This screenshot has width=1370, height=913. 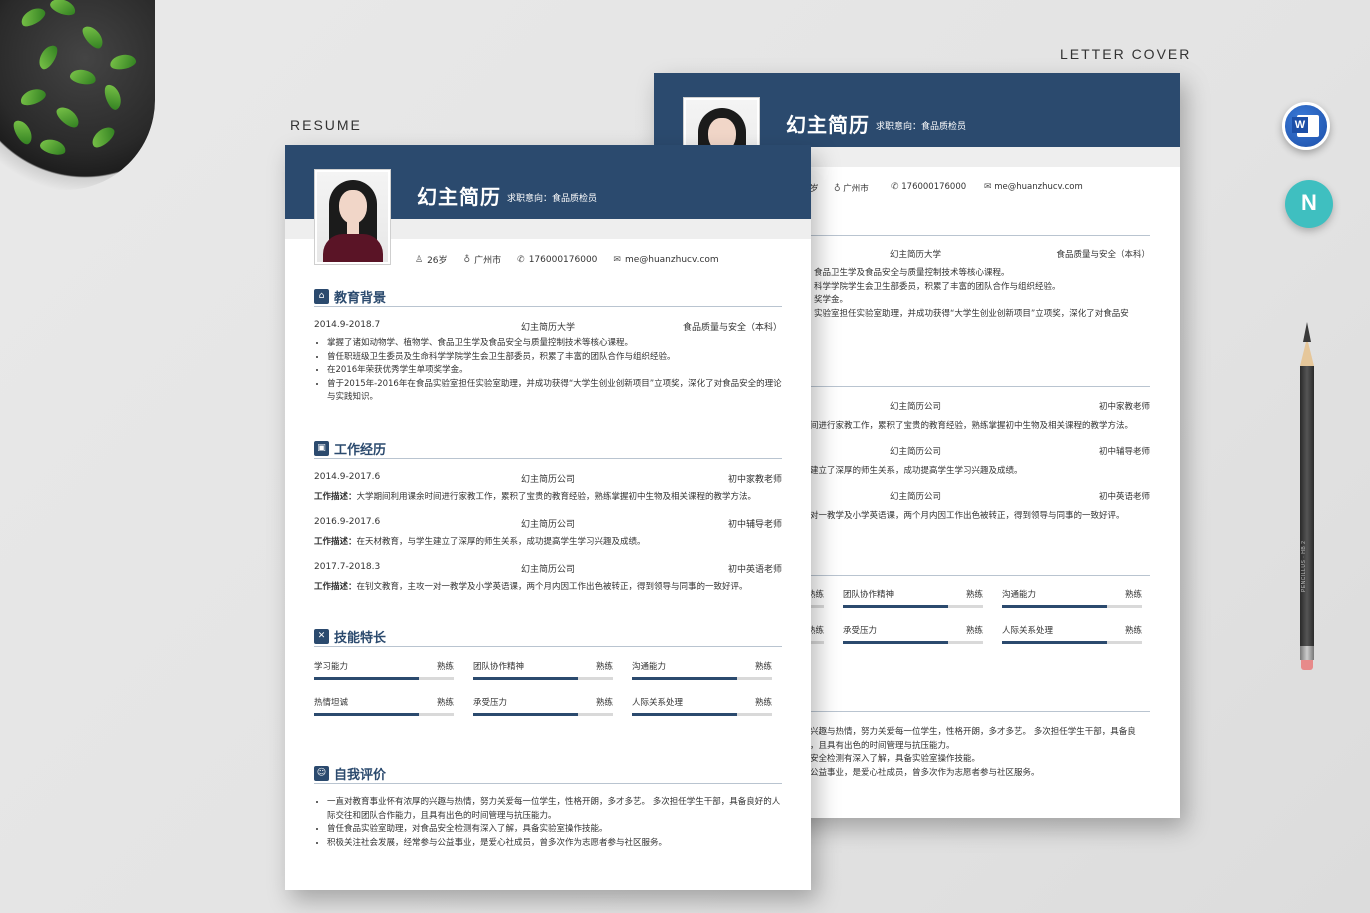 I want to click on edu-period: 2014.9-2018.7, so click(x=347, y=325).